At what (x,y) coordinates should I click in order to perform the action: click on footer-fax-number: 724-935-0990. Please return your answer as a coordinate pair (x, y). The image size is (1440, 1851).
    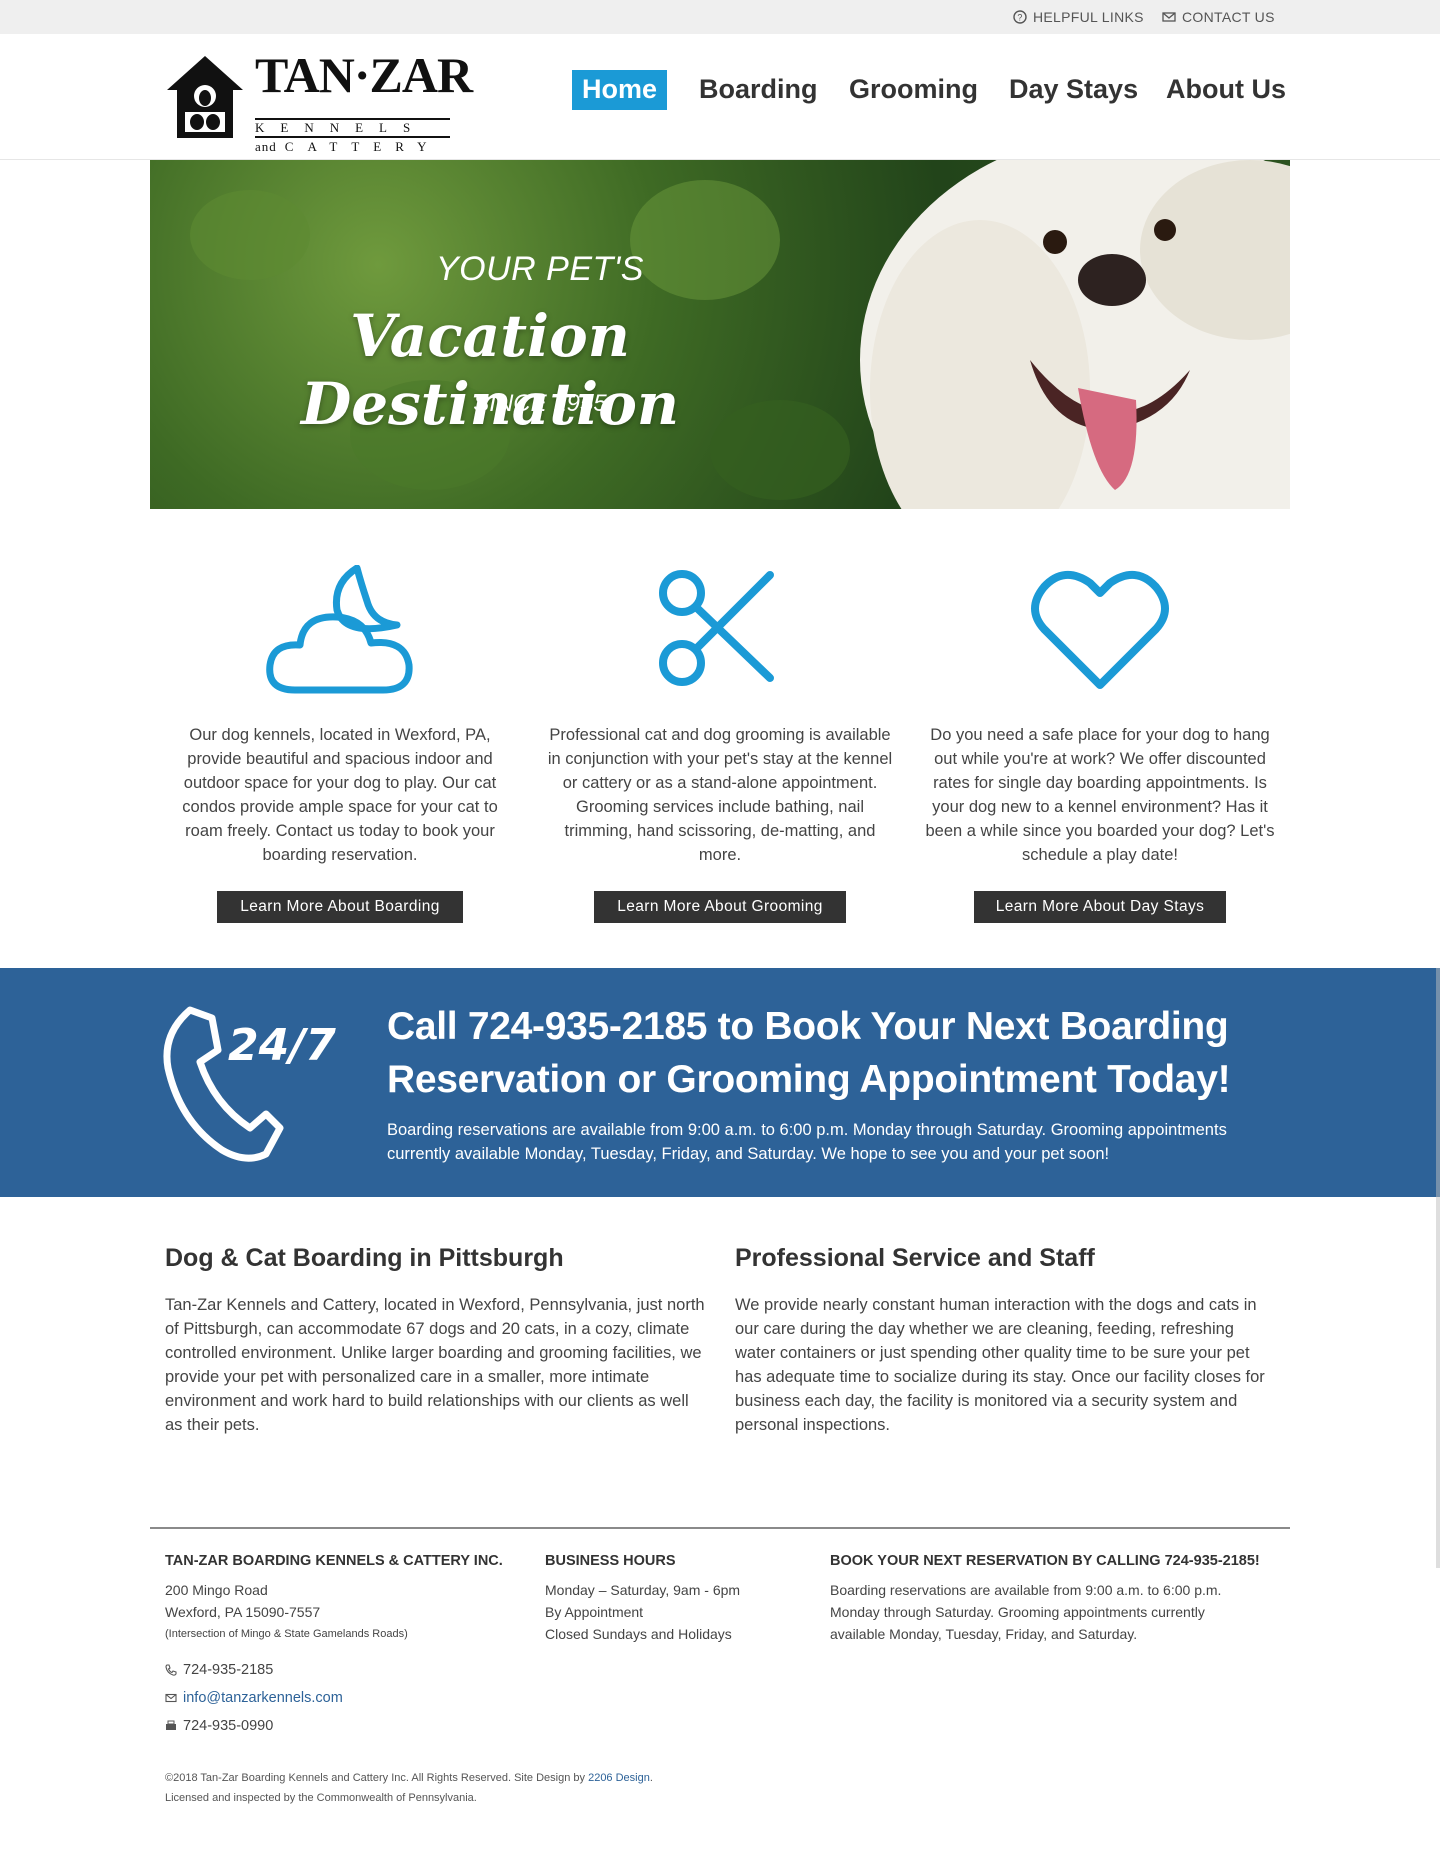
    Looking at the image, I should click on (228, 1726).